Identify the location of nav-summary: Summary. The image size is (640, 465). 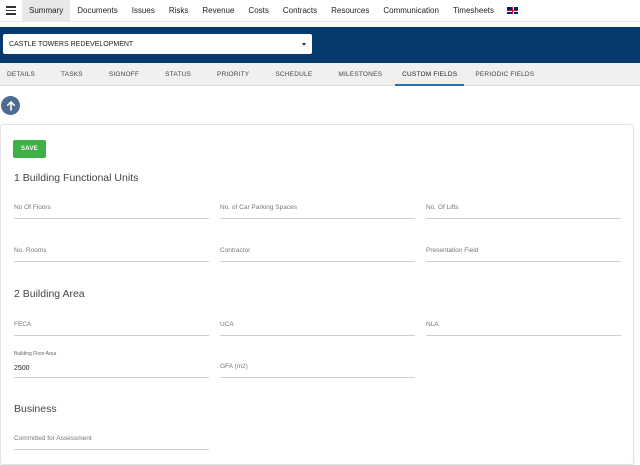
(46, 11).